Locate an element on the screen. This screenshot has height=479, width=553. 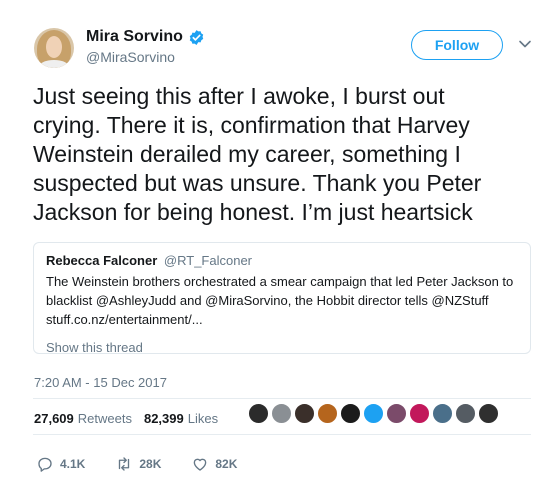
retweet-icon is located at coordinates (124, 464).